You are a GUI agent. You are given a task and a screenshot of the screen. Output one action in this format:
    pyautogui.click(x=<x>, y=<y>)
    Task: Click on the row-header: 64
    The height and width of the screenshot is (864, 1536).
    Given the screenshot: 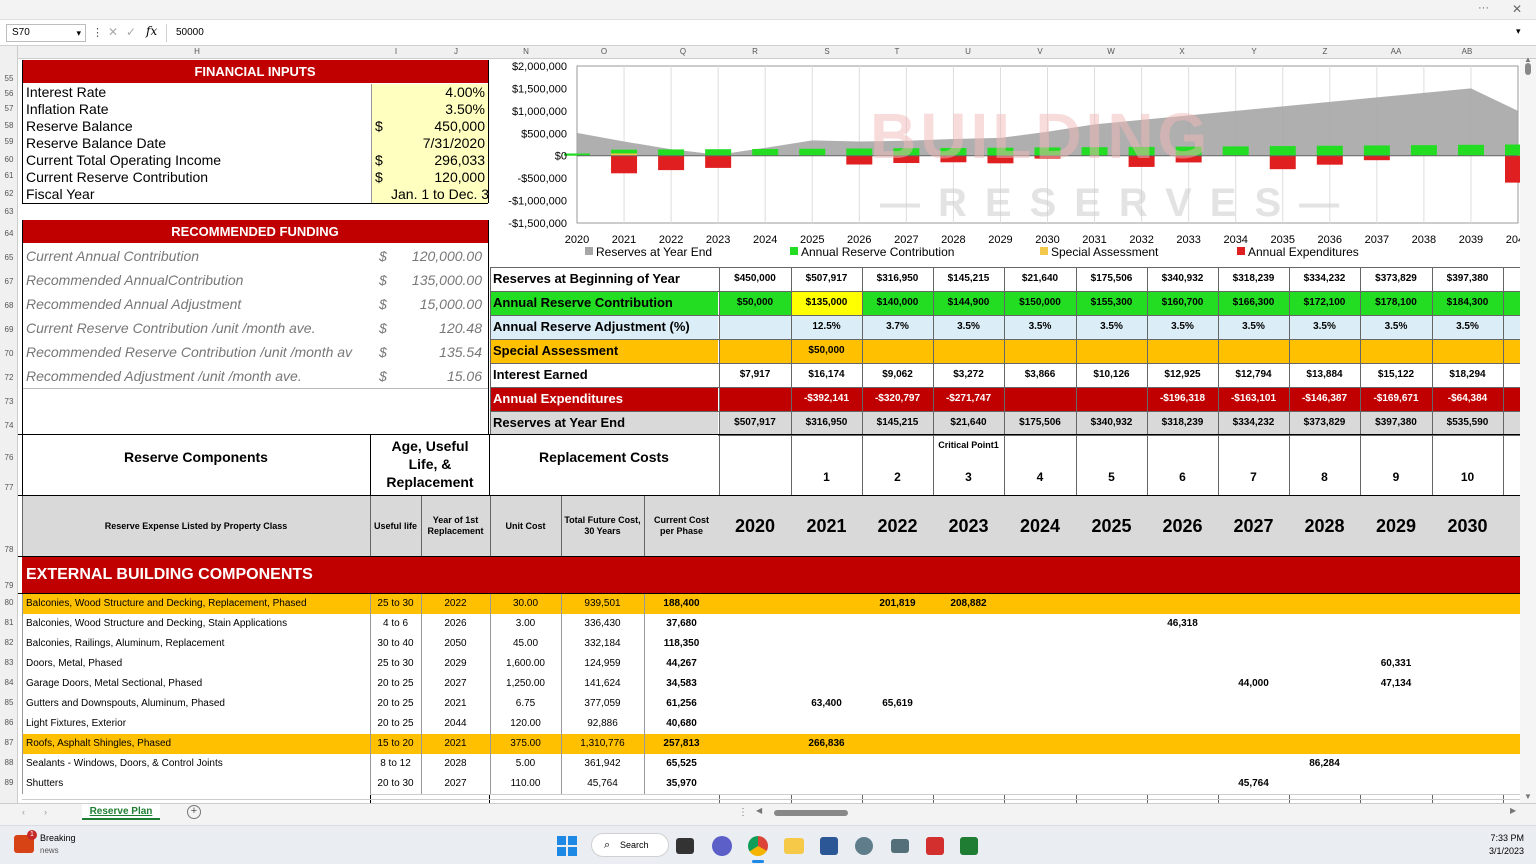 What is the action you would take?
    pyautogui.click(x=9, y=233)
    